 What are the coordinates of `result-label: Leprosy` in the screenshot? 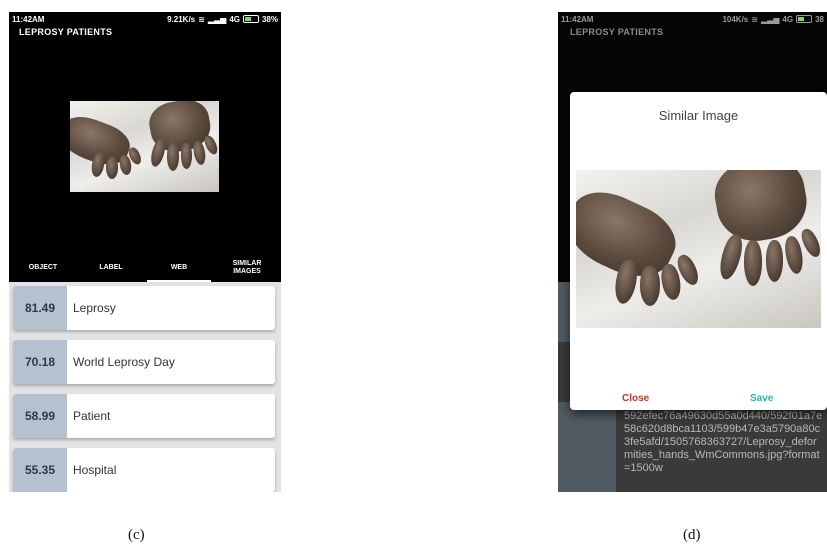 It's located at (94, 308).